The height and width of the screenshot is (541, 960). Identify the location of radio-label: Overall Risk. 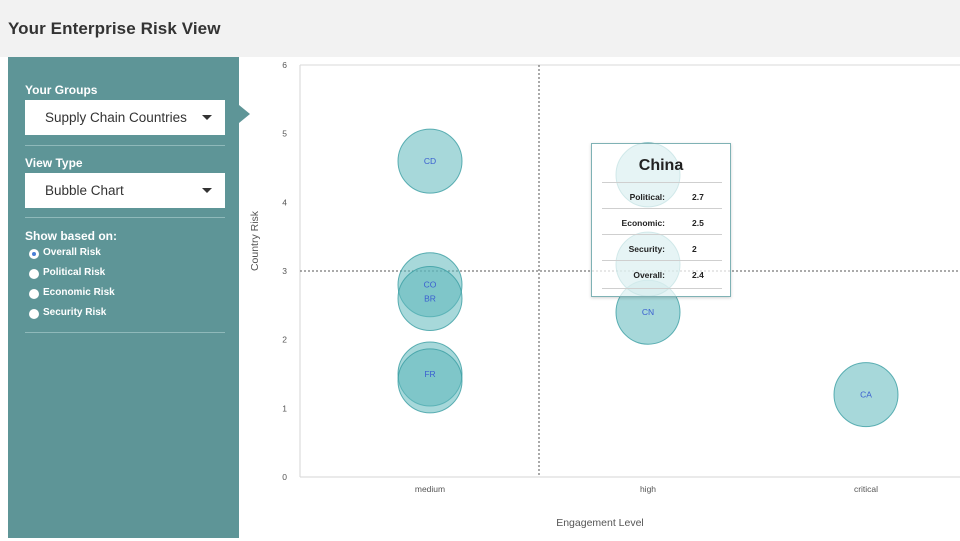
(72, 252).